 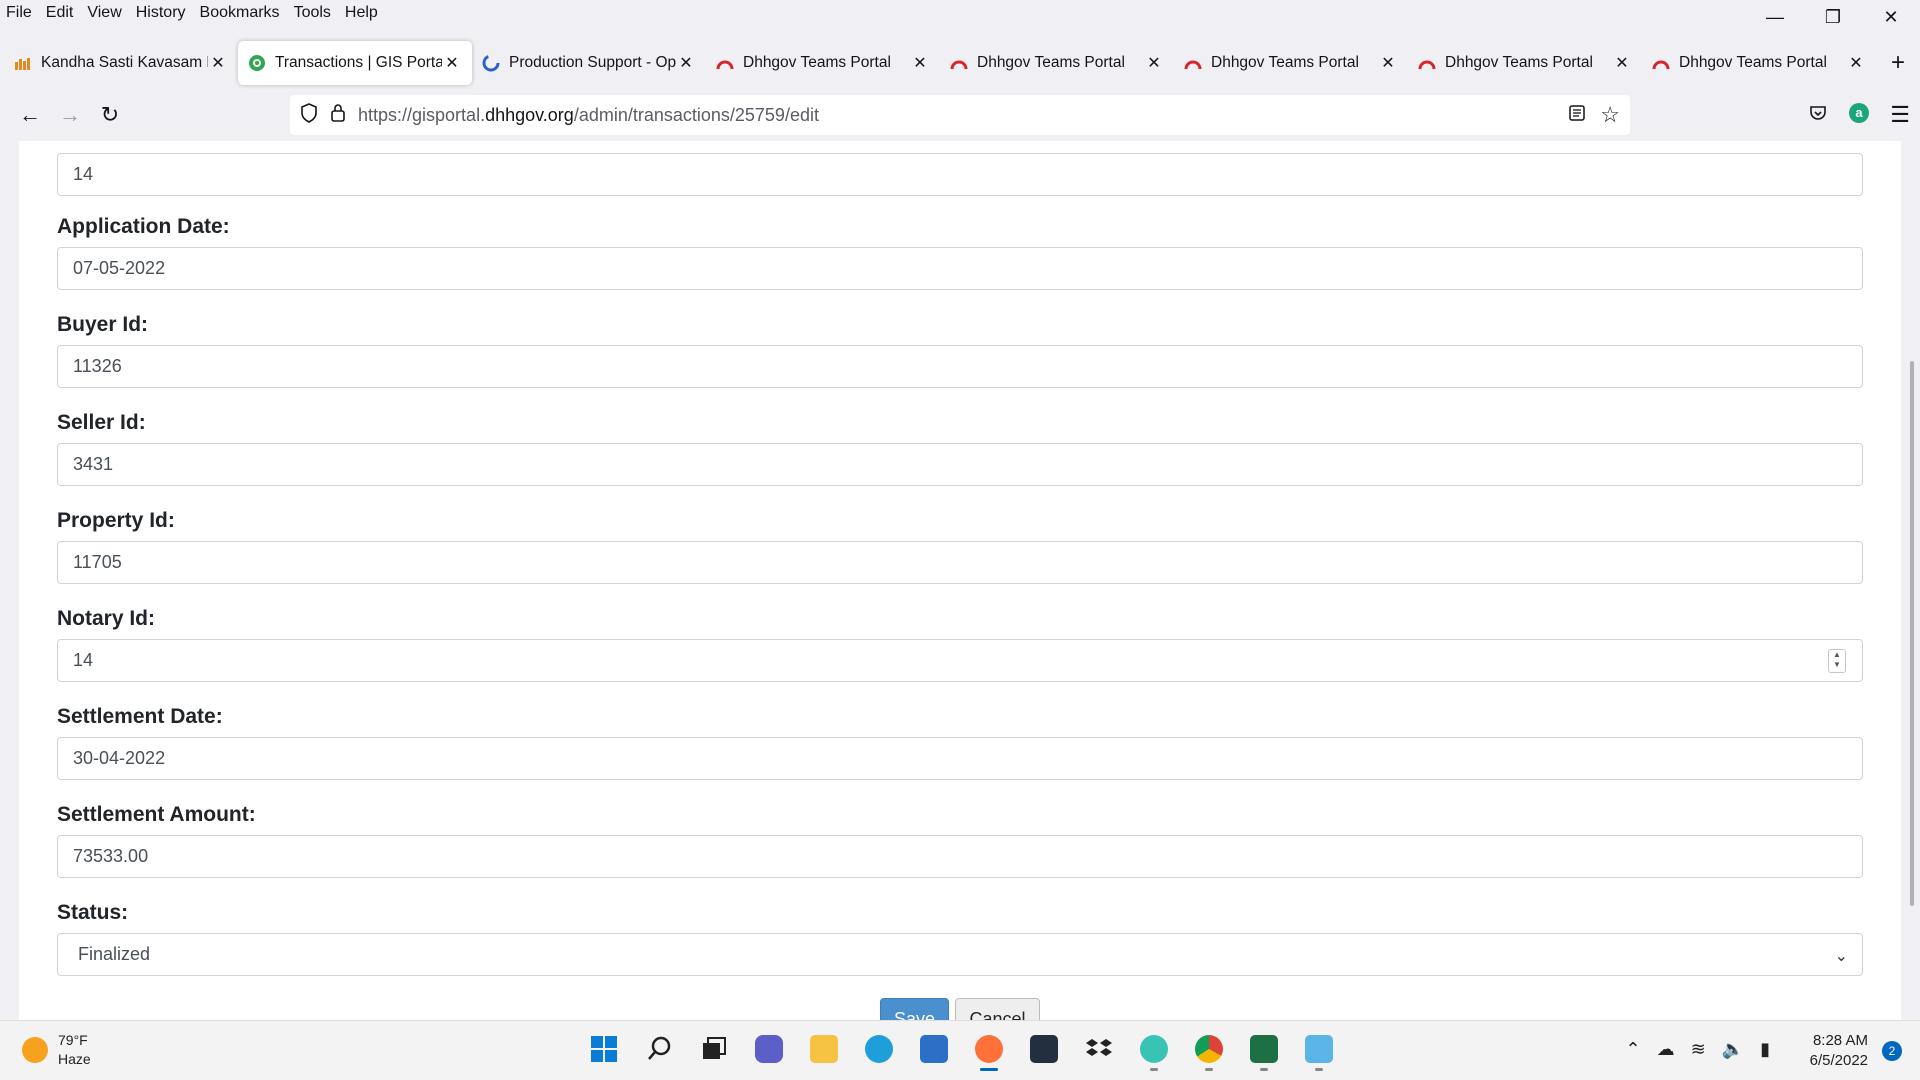 I want to click on amazon-icon, so click(x=1044, y=1049).